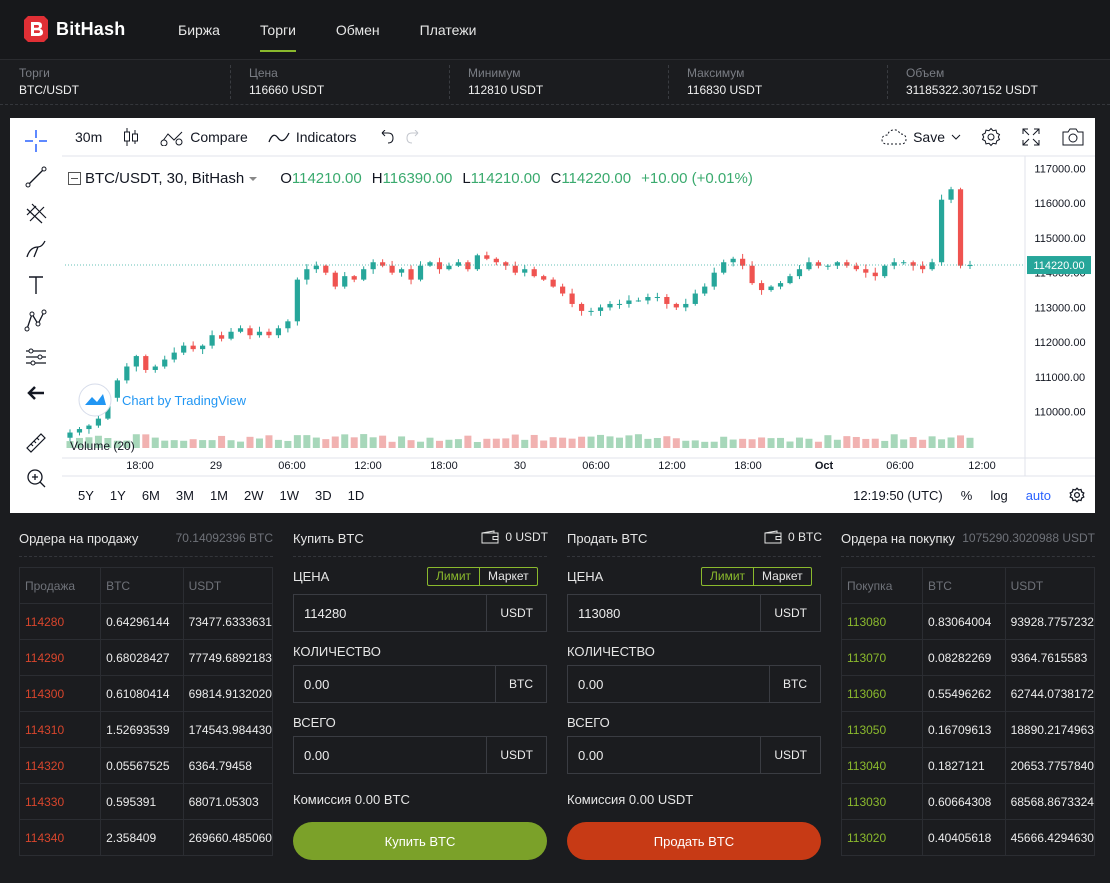  Describe the element at coordinates (420, 841) in the screenshot. I see `buy-button: Купить BTC` at that location.